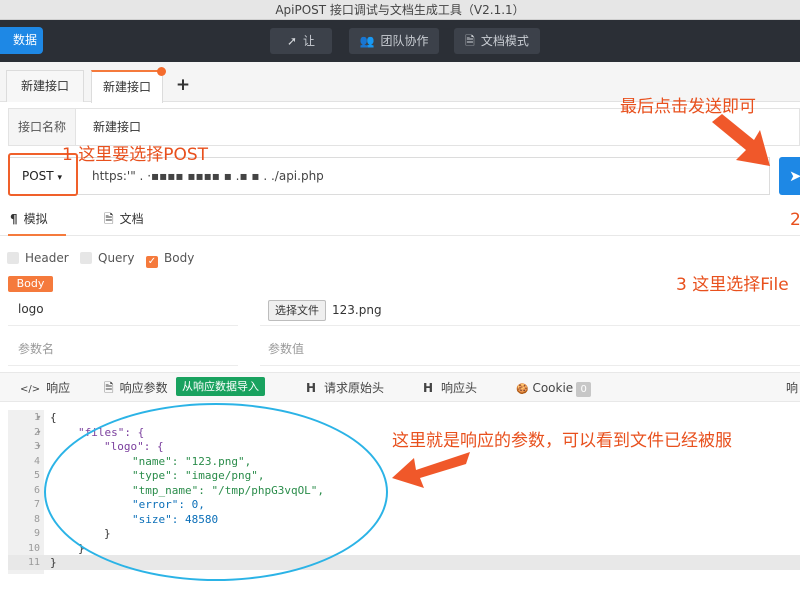 This screenshot has height=600, width=800. Describe the element at coordinates (36, 504) in the screenshot. I see `line-number: 7` at that location.